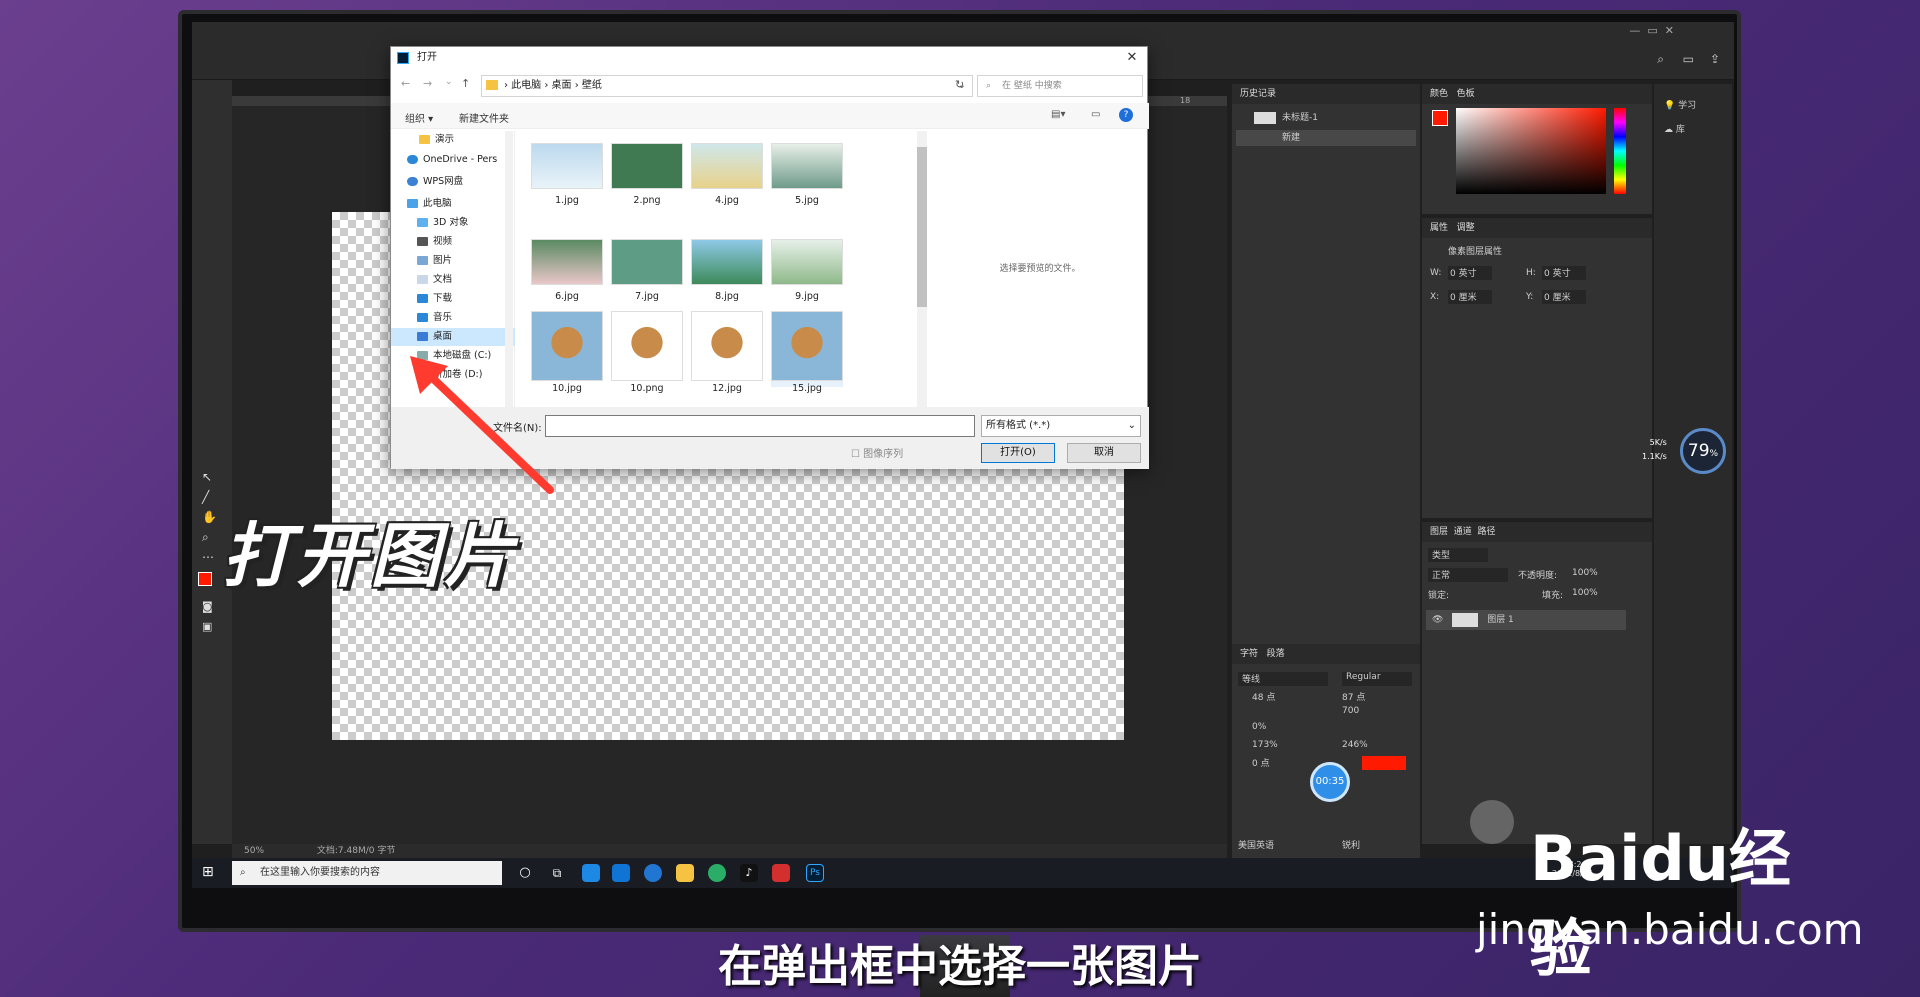 The image size is (1920, 997). What do you see at coordinates (1688, 59) in the screenshot?
I see `workspace-icon: ▭` at bounding box center [1688, 59].